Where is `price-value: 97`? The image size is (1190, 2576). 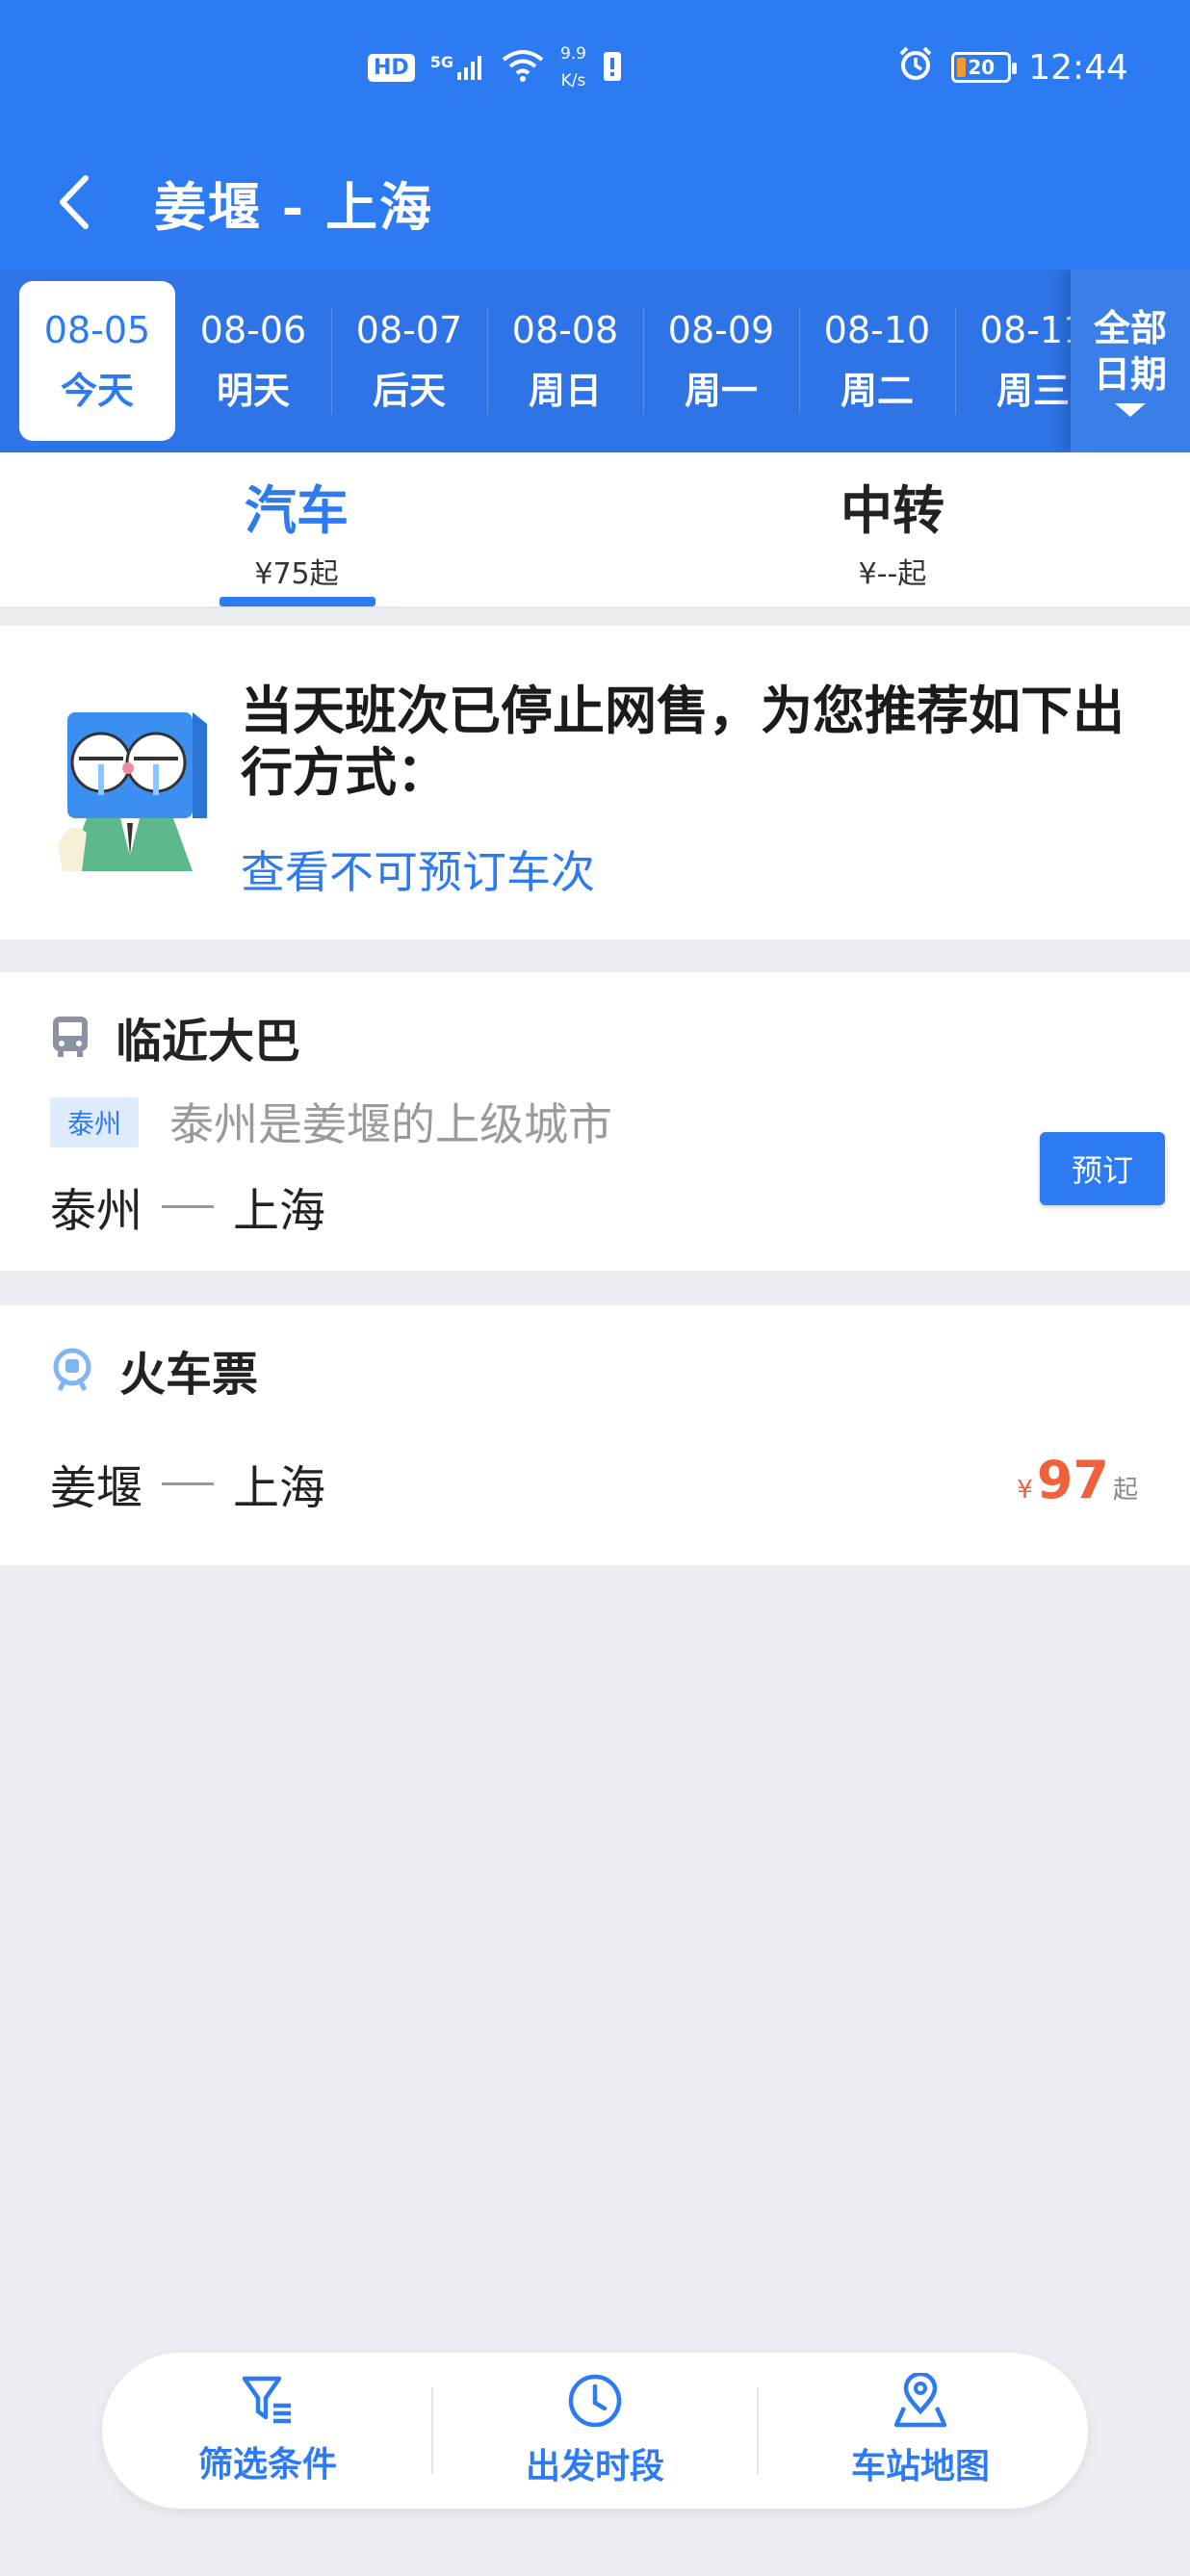
price-value: 97 is located at coordinates (1073, 1480).